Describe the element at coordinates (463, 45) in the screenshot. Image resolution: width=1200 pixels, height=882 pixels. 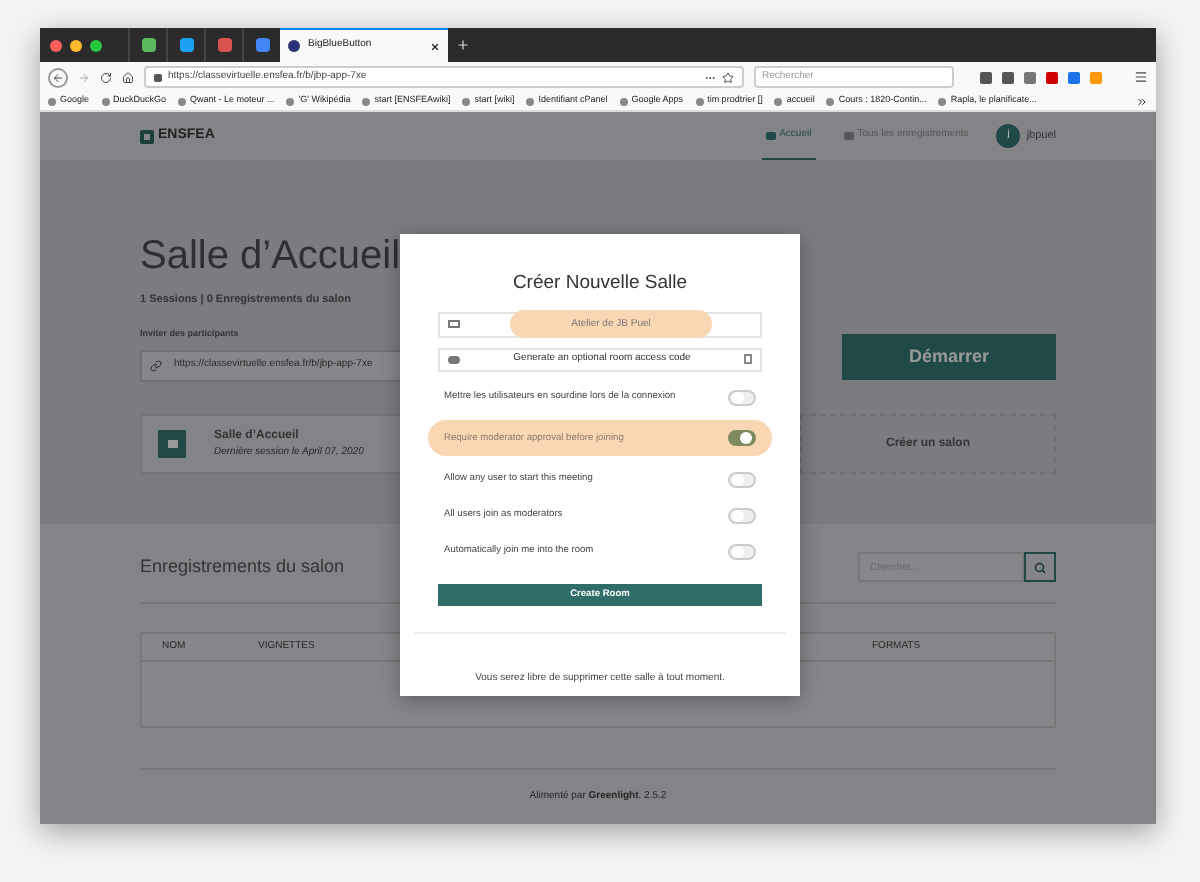
I see `new-tab-icon` at that location.